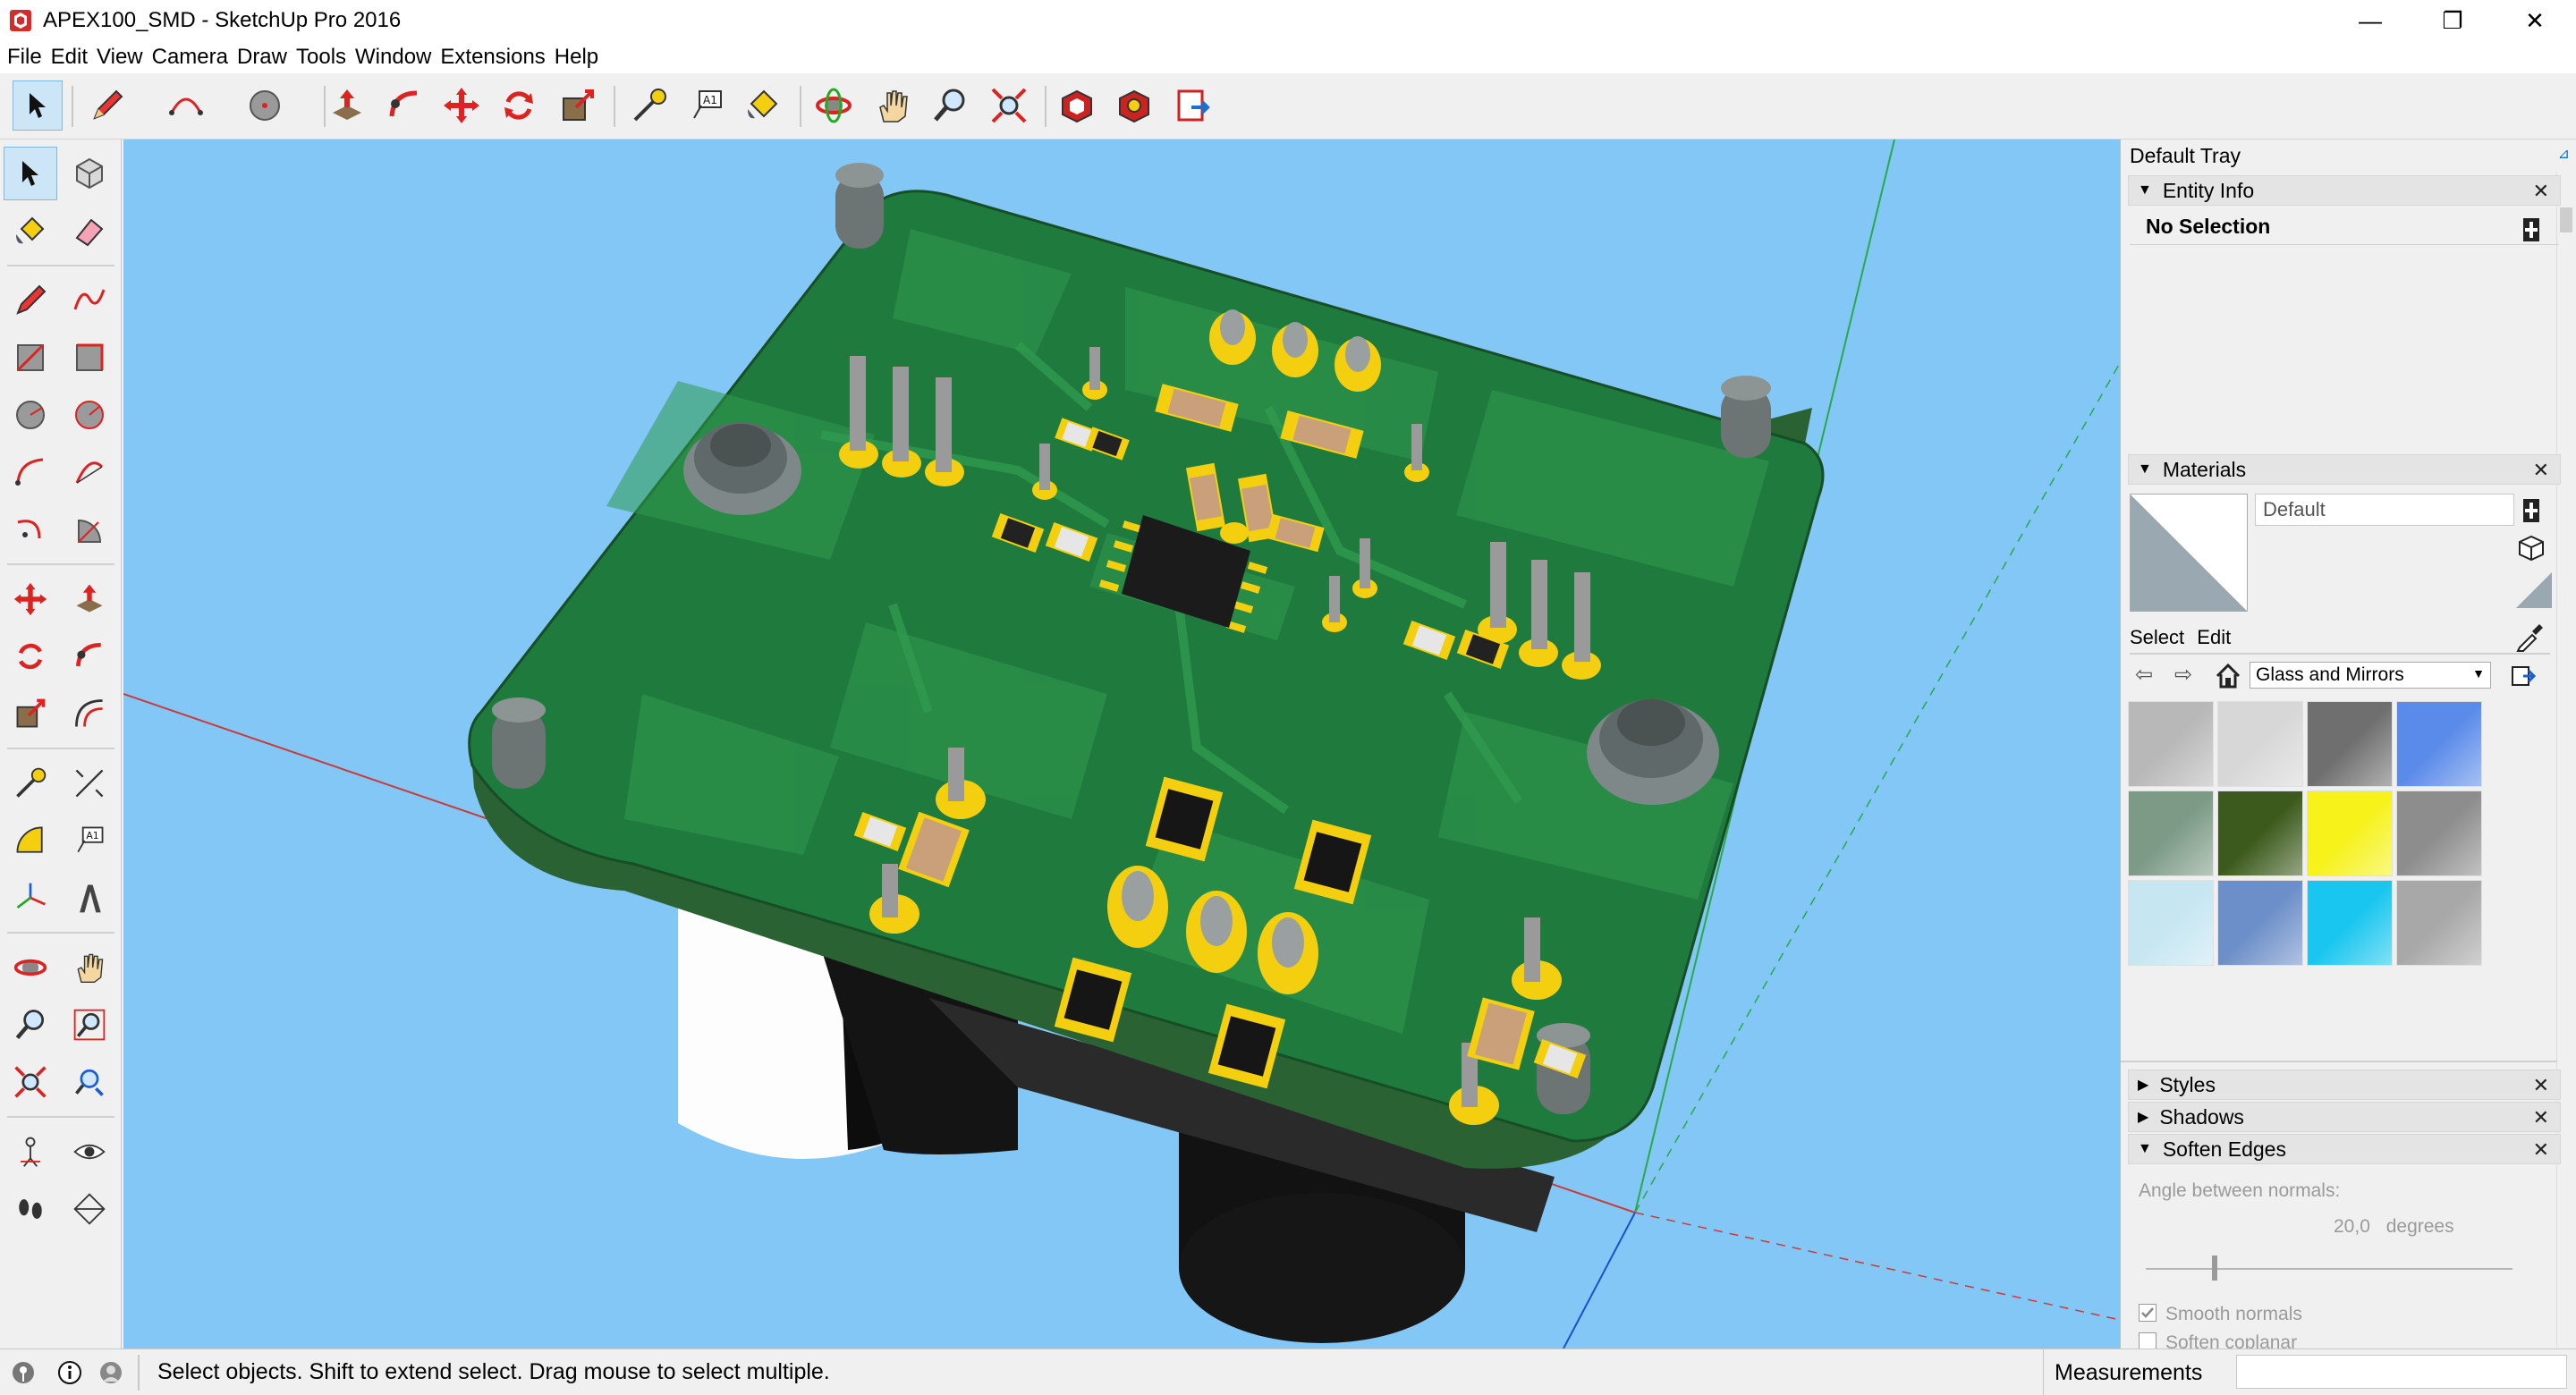  I want to click on shadows-panel-header: ▶ Shadows ✕, so click(2344, 1117).